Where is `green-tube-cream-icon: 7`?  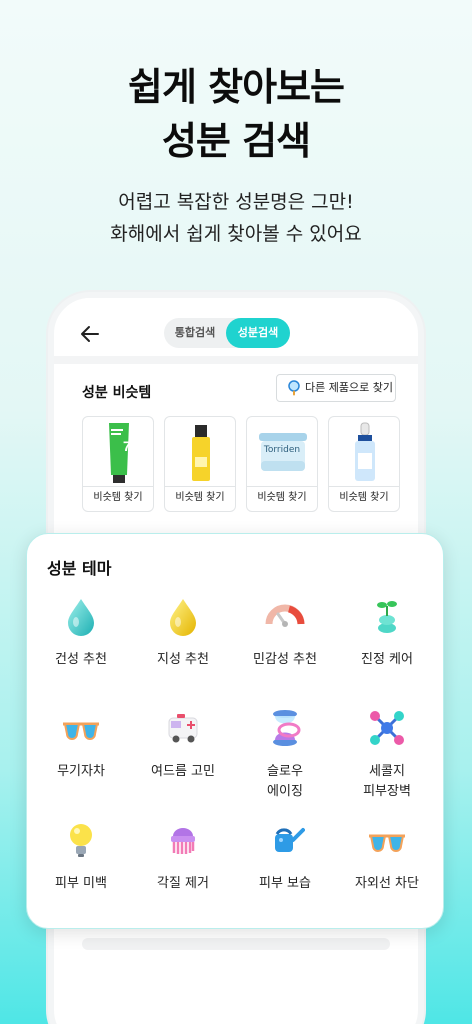 green-tube-cream-icon: 7 is located at coordinates (120, 453).